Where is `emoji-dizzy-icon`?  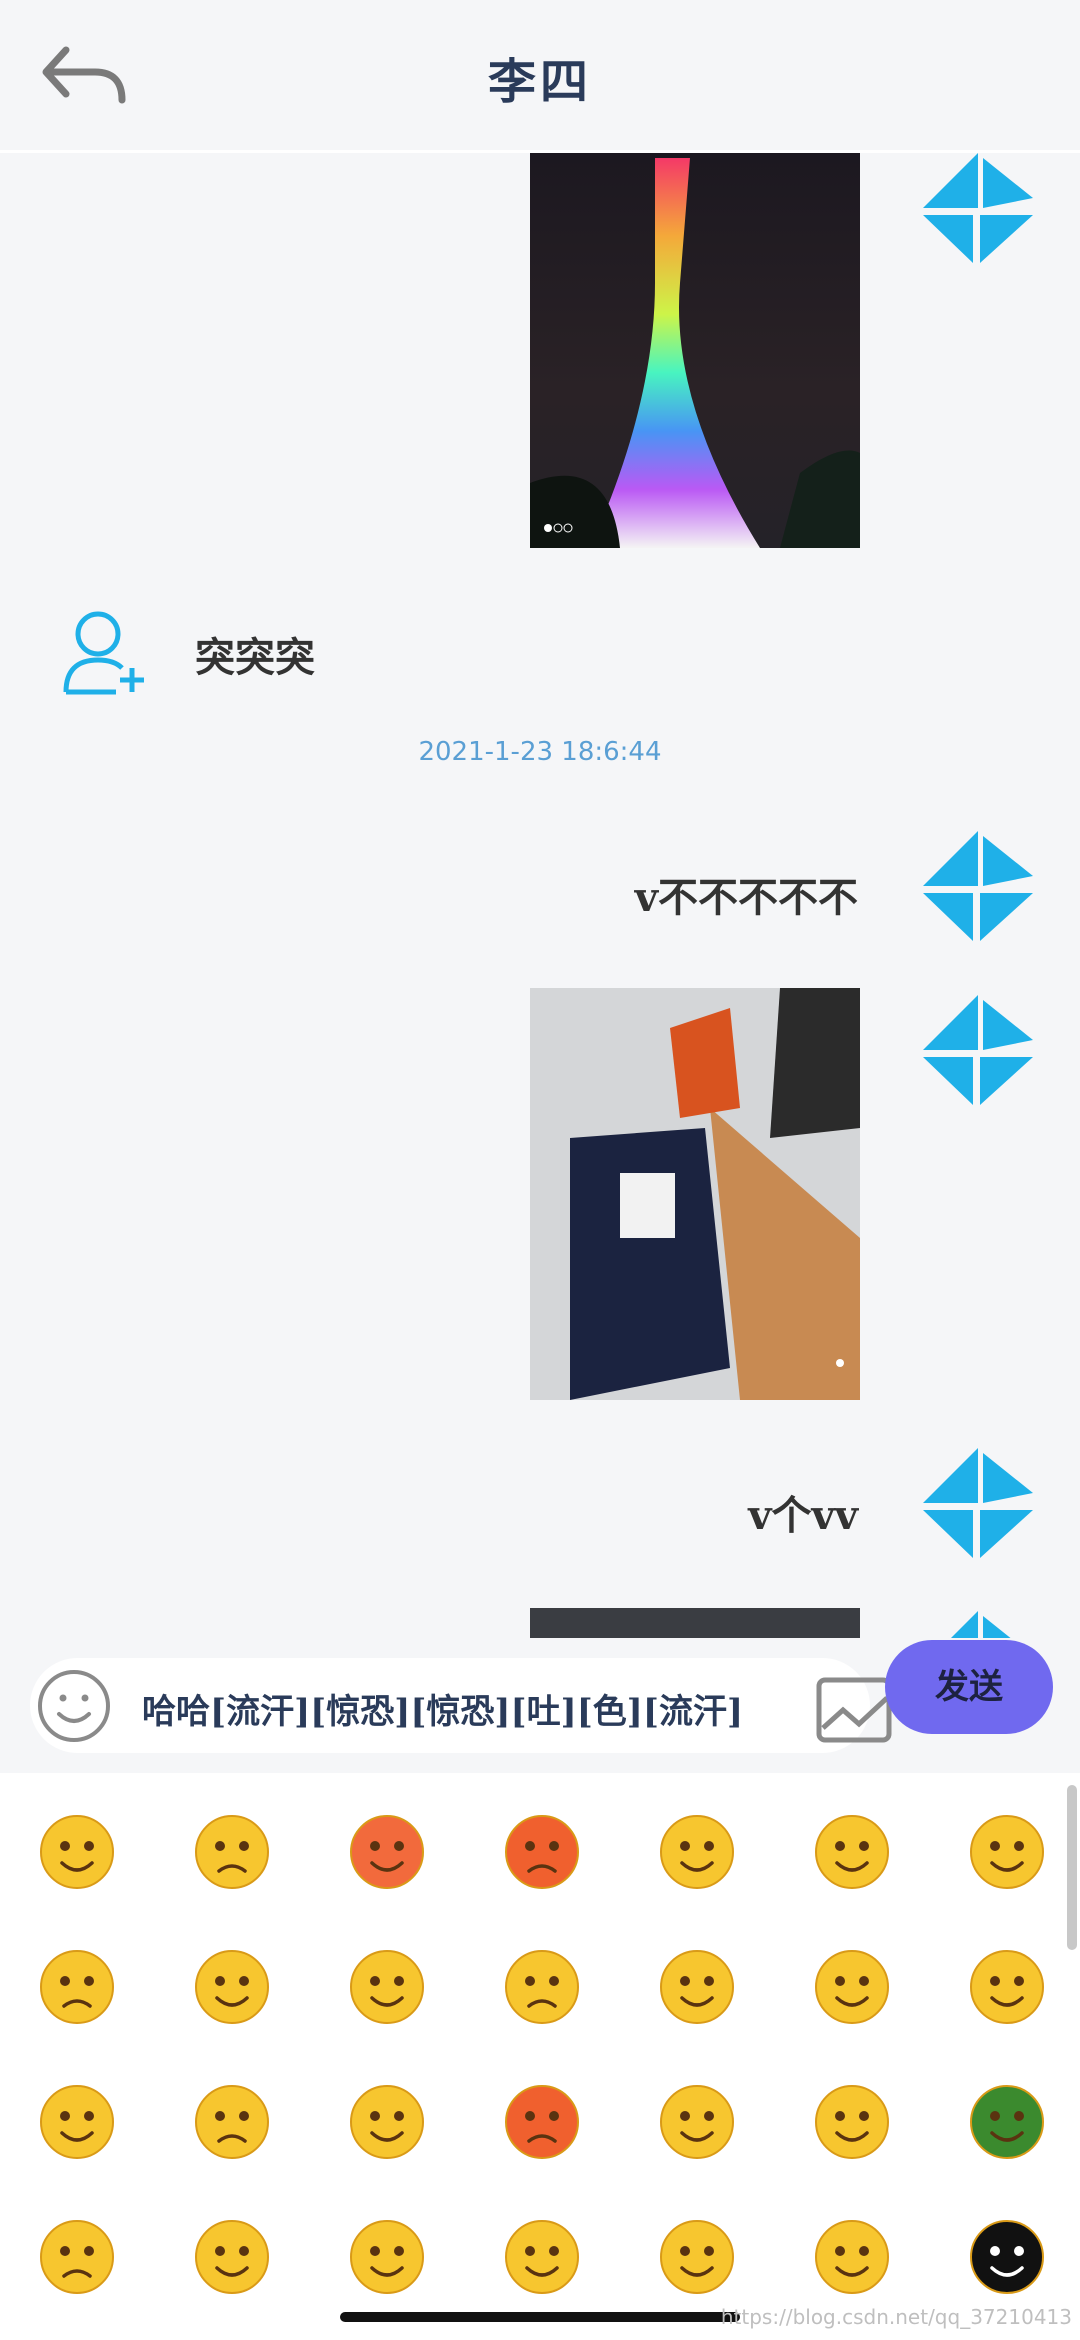 emoji-dizzy-icon is located at coordinates (852, 2257).